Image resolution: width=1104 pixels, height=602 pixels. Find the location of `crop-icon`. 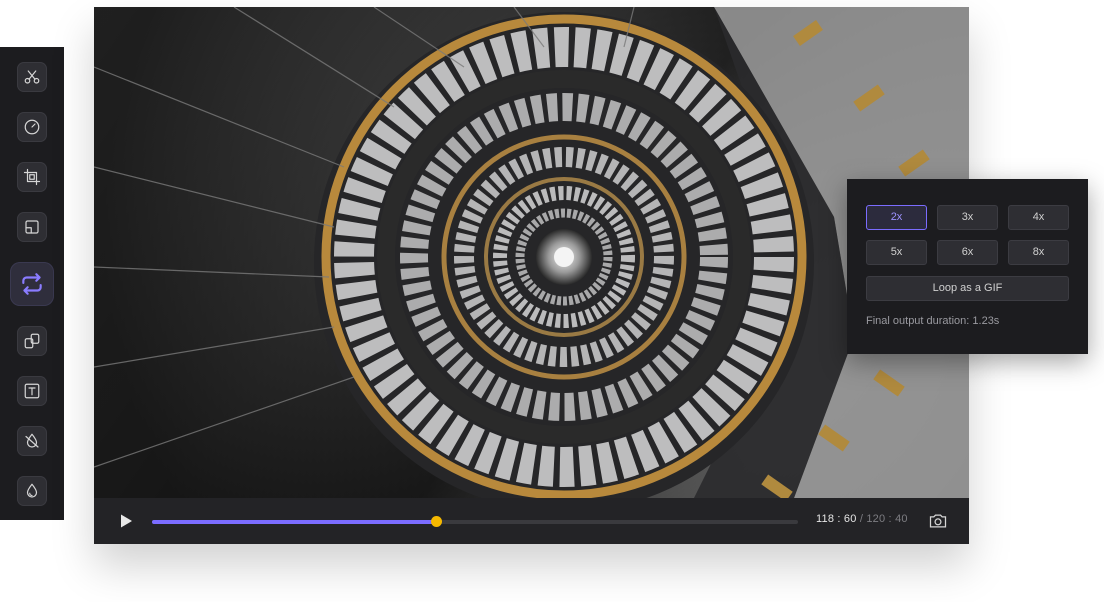

crop-icon is located at coordinates (32, 177).